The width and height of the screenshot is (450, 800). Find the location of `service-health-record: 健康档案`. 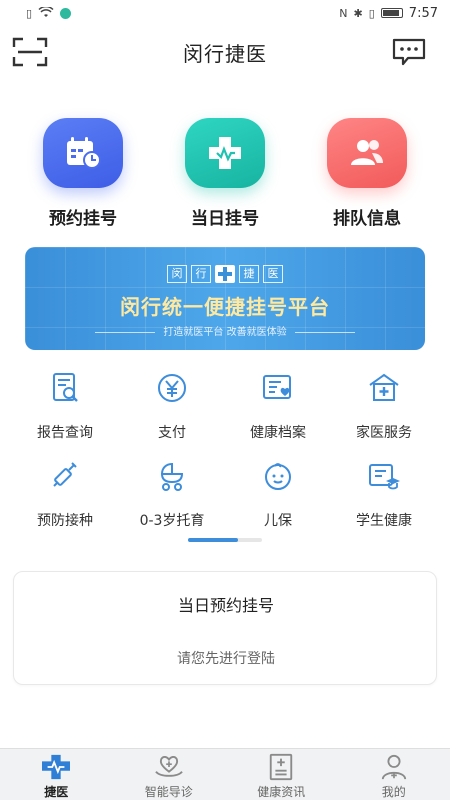

service-health-record: 健康档案 is located at coordinates (278, 407).